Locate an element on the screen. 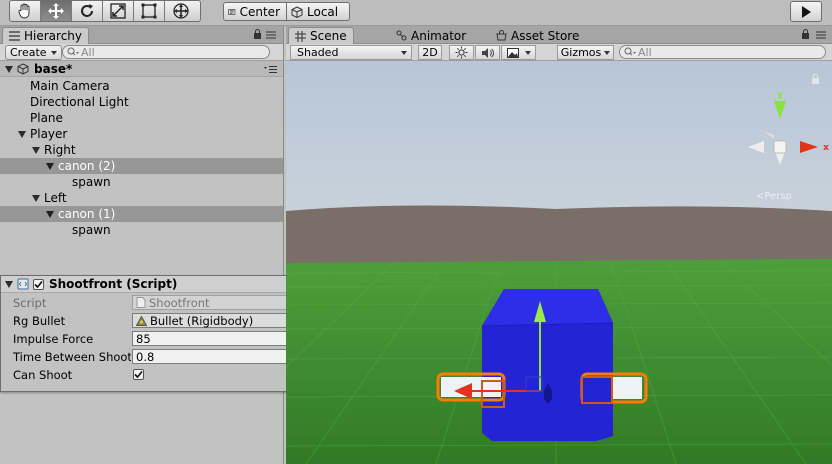 This screenshot has height=464, width=832. main-toolbar: Center Local is located at coordinates (416, 13).